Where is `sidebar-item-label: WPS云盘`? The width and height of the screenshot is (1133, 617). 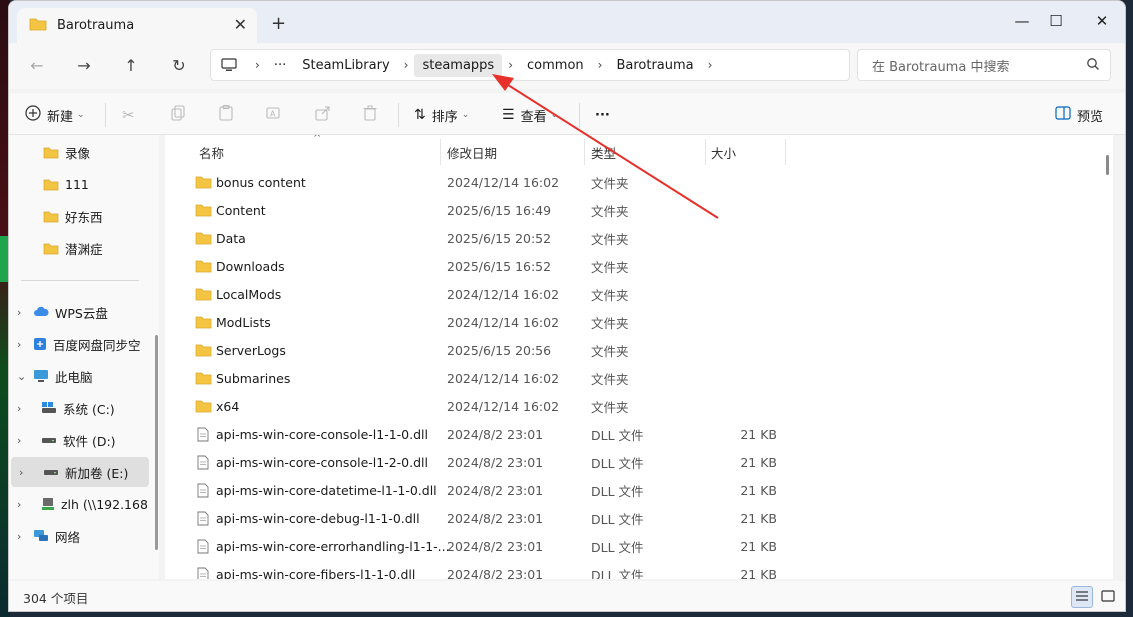 sidebar-item-label: WPS云盘 is located at coordinates (81, 313).